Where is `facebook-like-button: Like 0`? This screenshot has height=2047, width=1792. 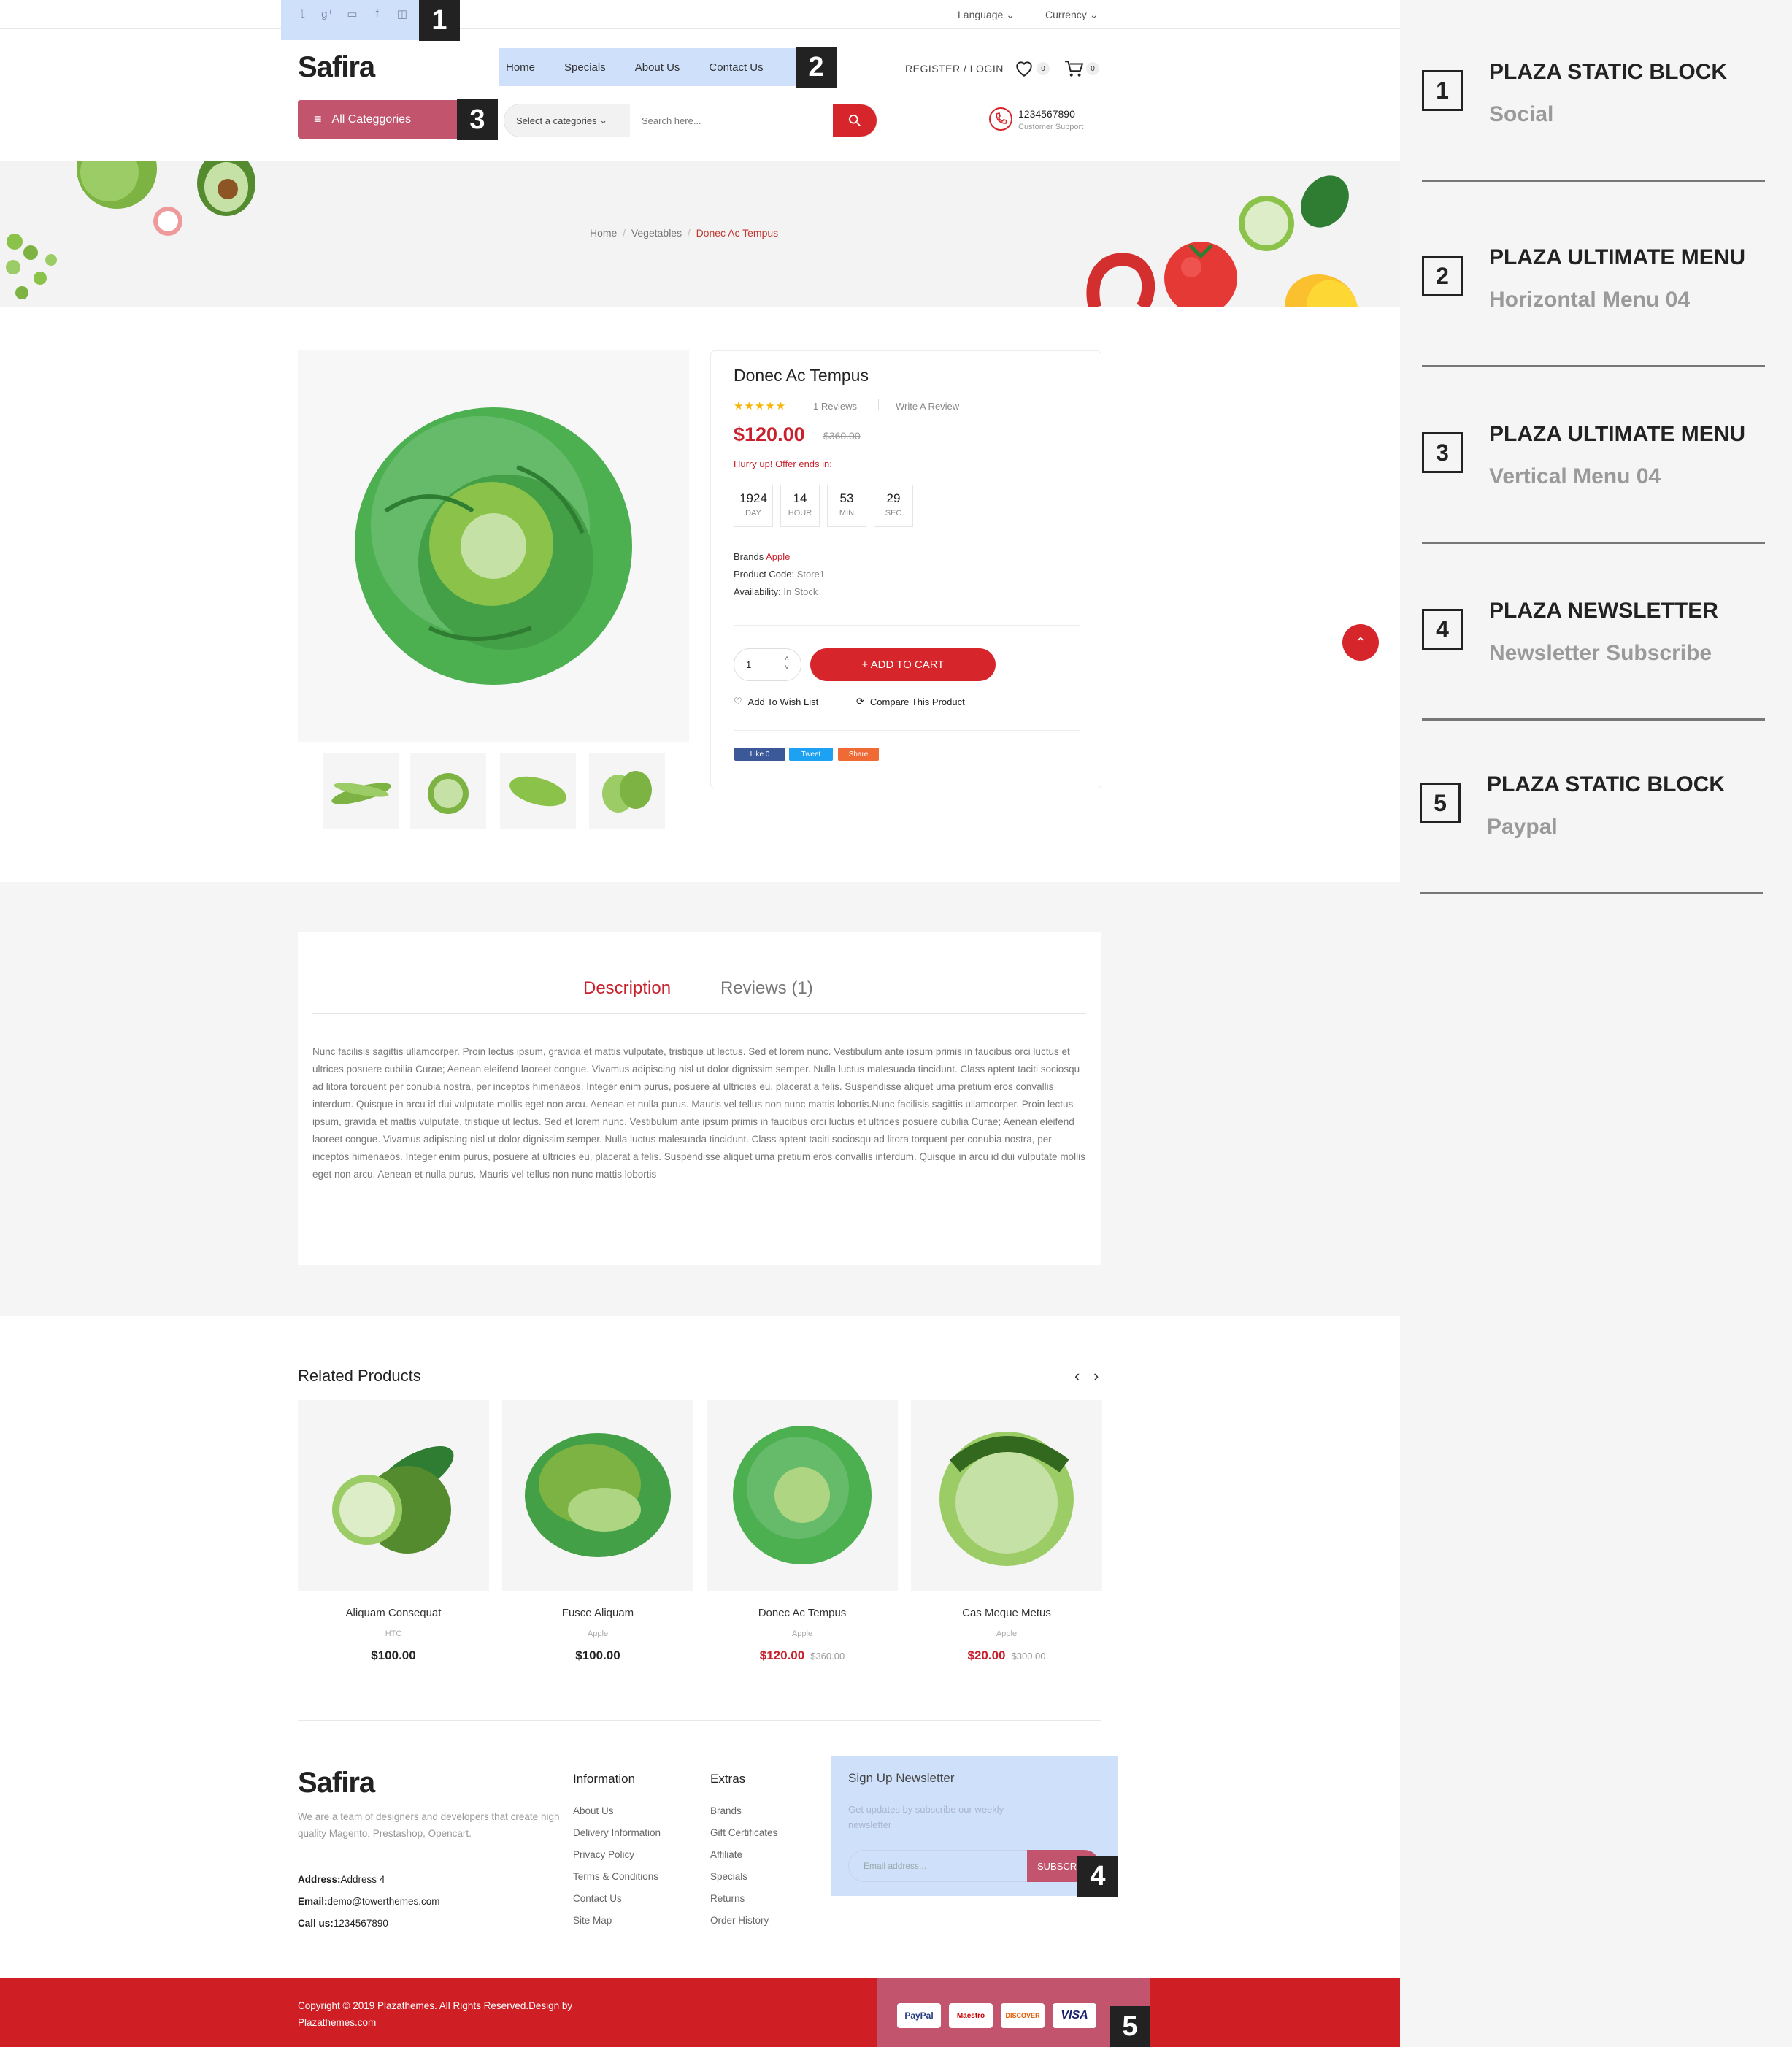 facebook-like-button: Like 0 is located at coordinates (759, 755).